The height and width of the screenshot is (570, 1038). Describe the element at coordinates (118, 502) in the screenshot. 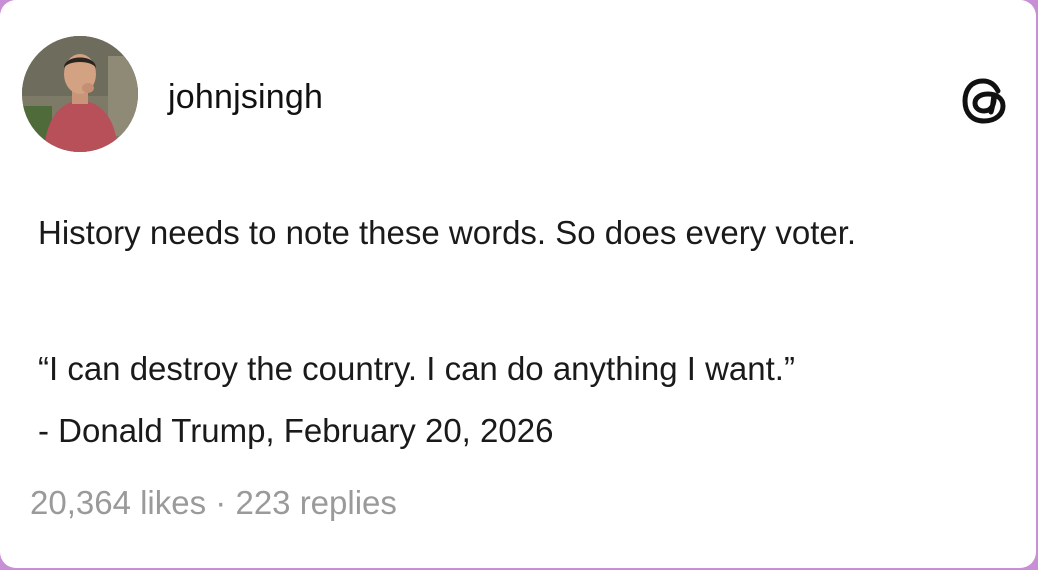

I see `likes-count: 20,364 likes` at that location.